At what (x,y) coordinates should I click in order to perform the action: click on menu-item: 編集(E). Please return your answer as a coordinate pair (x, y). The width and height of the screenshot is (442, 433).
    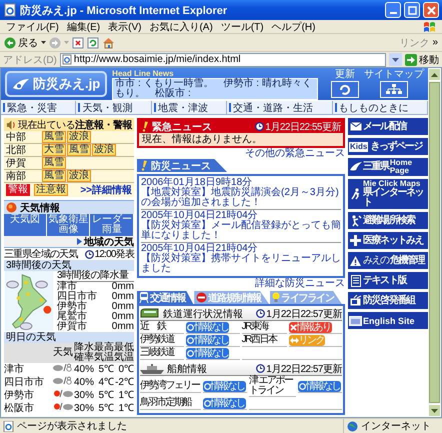
    Looking at the image, I should click on (83, 27).